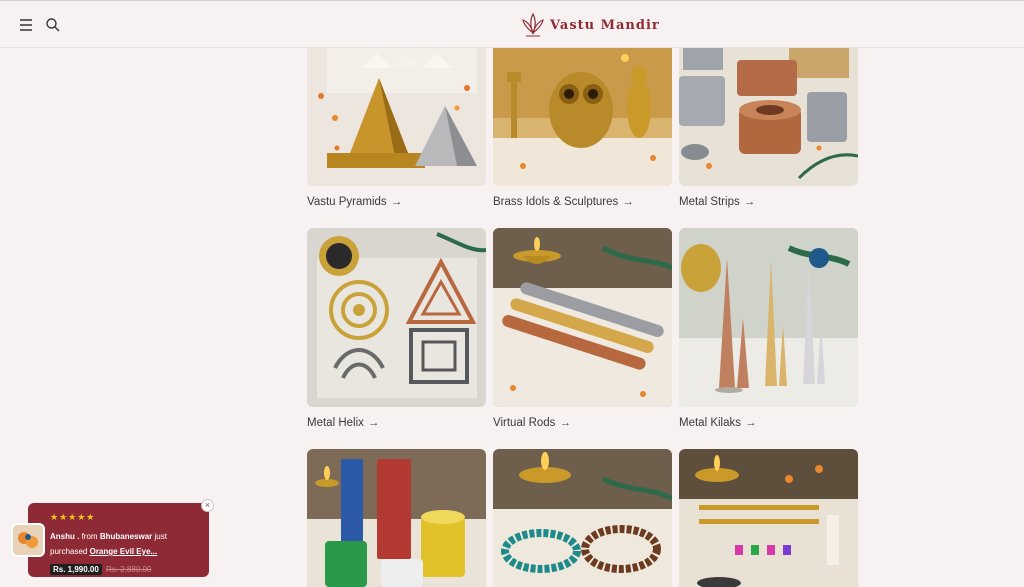  I want to click on category-card-brass-idols: Brass Idols & Sculptures →, so click(582, 128).